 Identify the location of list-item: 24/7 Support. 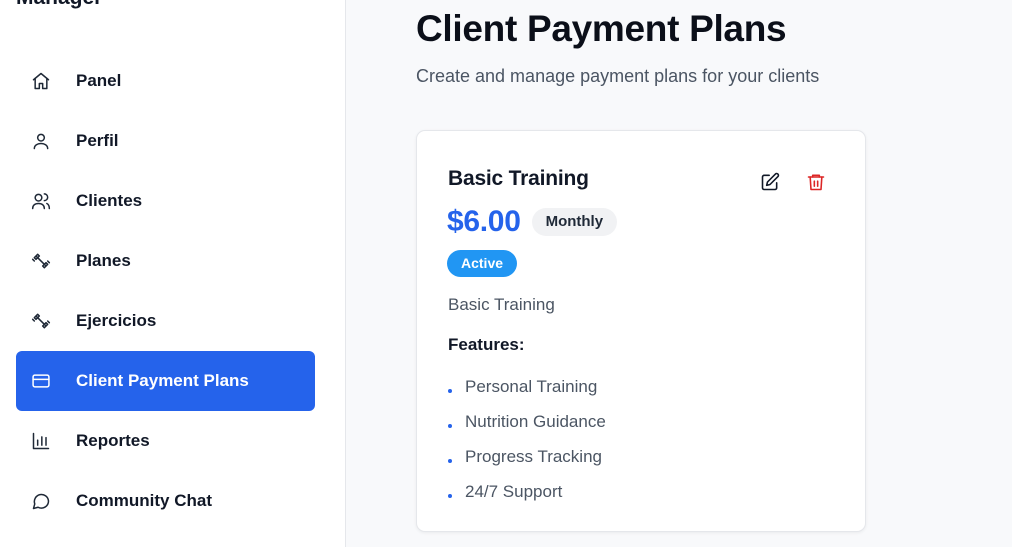
(527, 491).